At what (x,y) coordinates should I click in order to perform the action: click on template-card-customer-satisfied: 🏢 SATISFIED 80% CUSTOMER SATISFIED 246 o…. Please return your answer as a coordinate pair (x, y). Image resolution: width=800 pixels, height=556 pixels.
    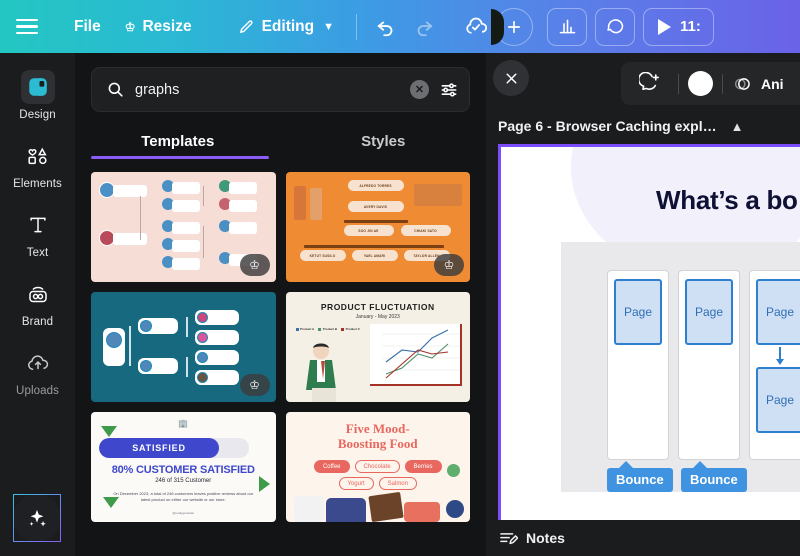
    Looking at the image, I should click on (183, 467).